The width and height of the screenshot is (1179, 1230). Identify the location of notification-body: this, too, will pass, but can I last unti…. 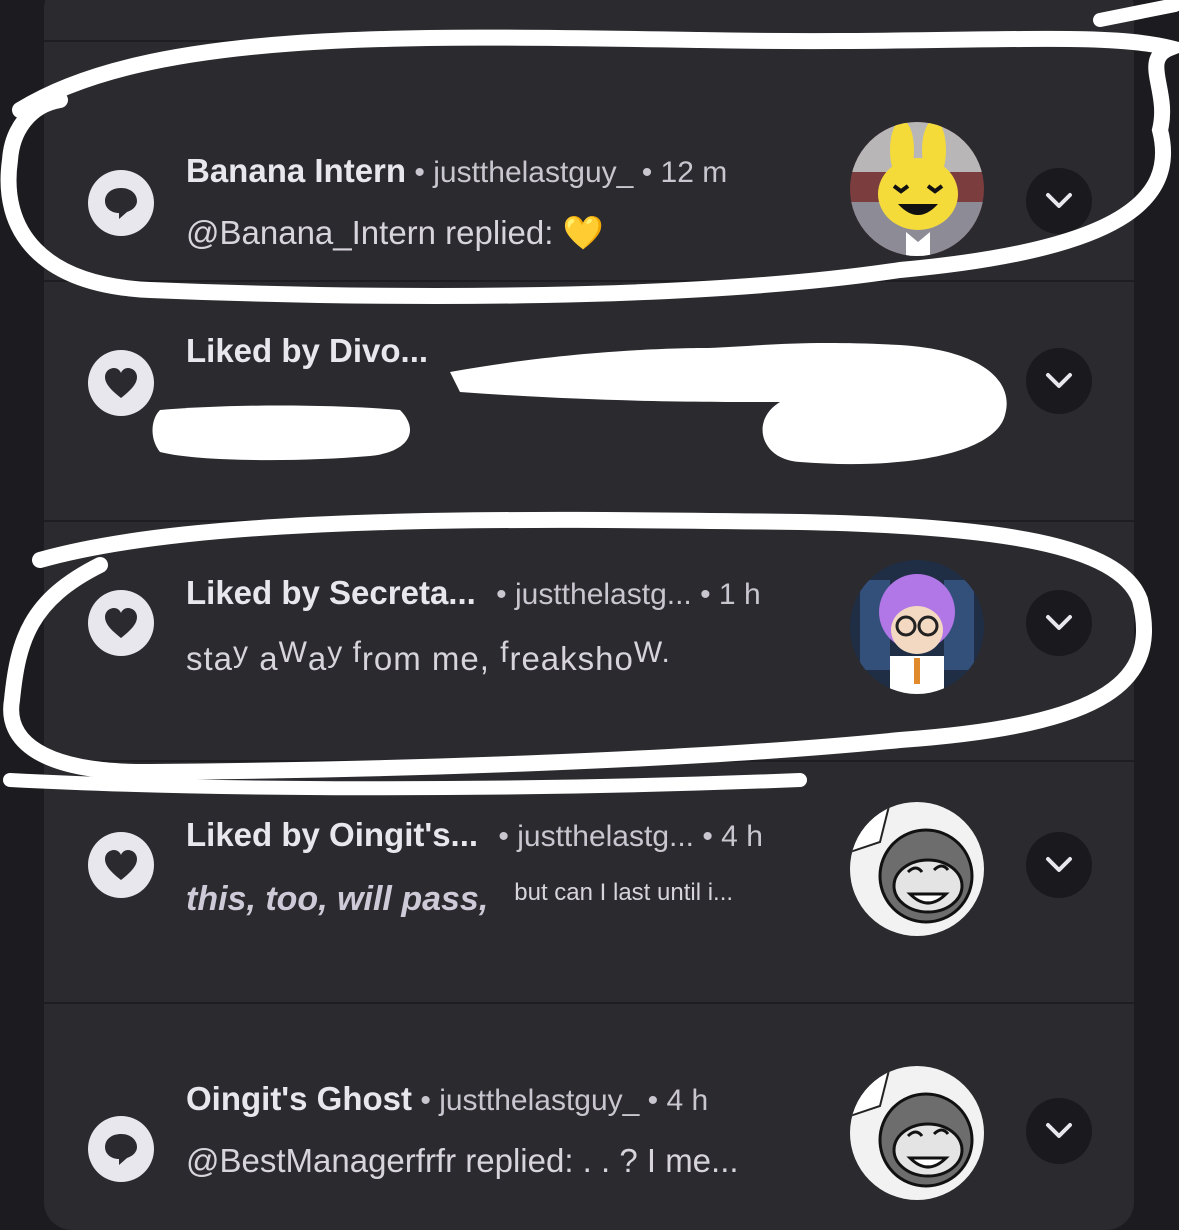
(460, 898).